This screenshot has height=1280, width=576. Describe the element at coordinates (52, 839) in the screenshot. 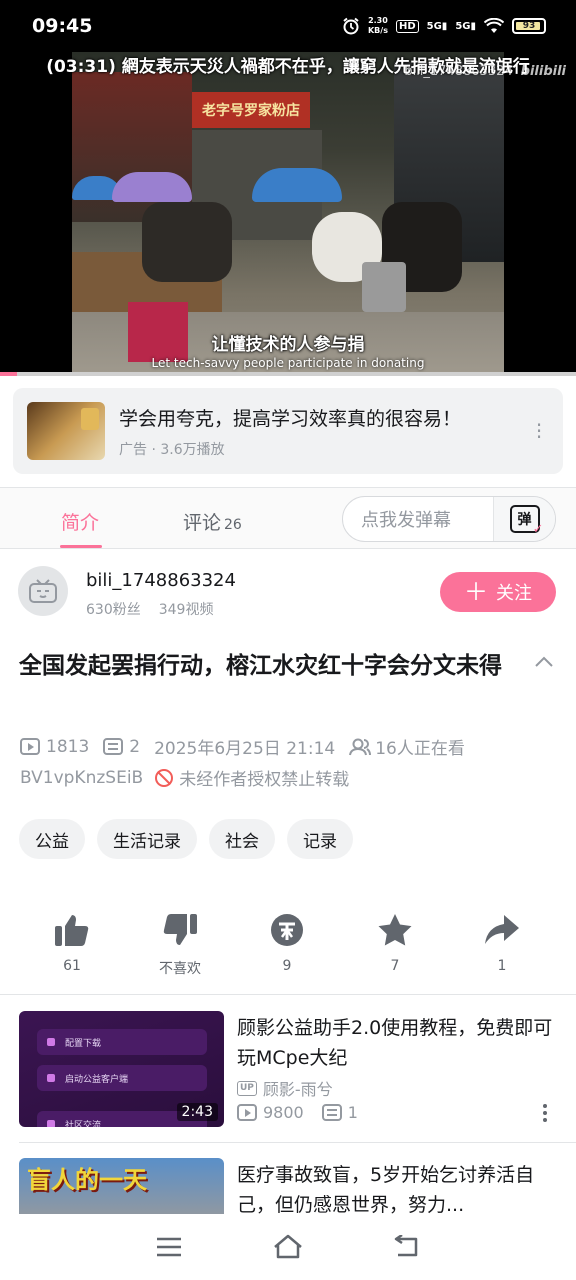

I see `tag: 公益` at that location.